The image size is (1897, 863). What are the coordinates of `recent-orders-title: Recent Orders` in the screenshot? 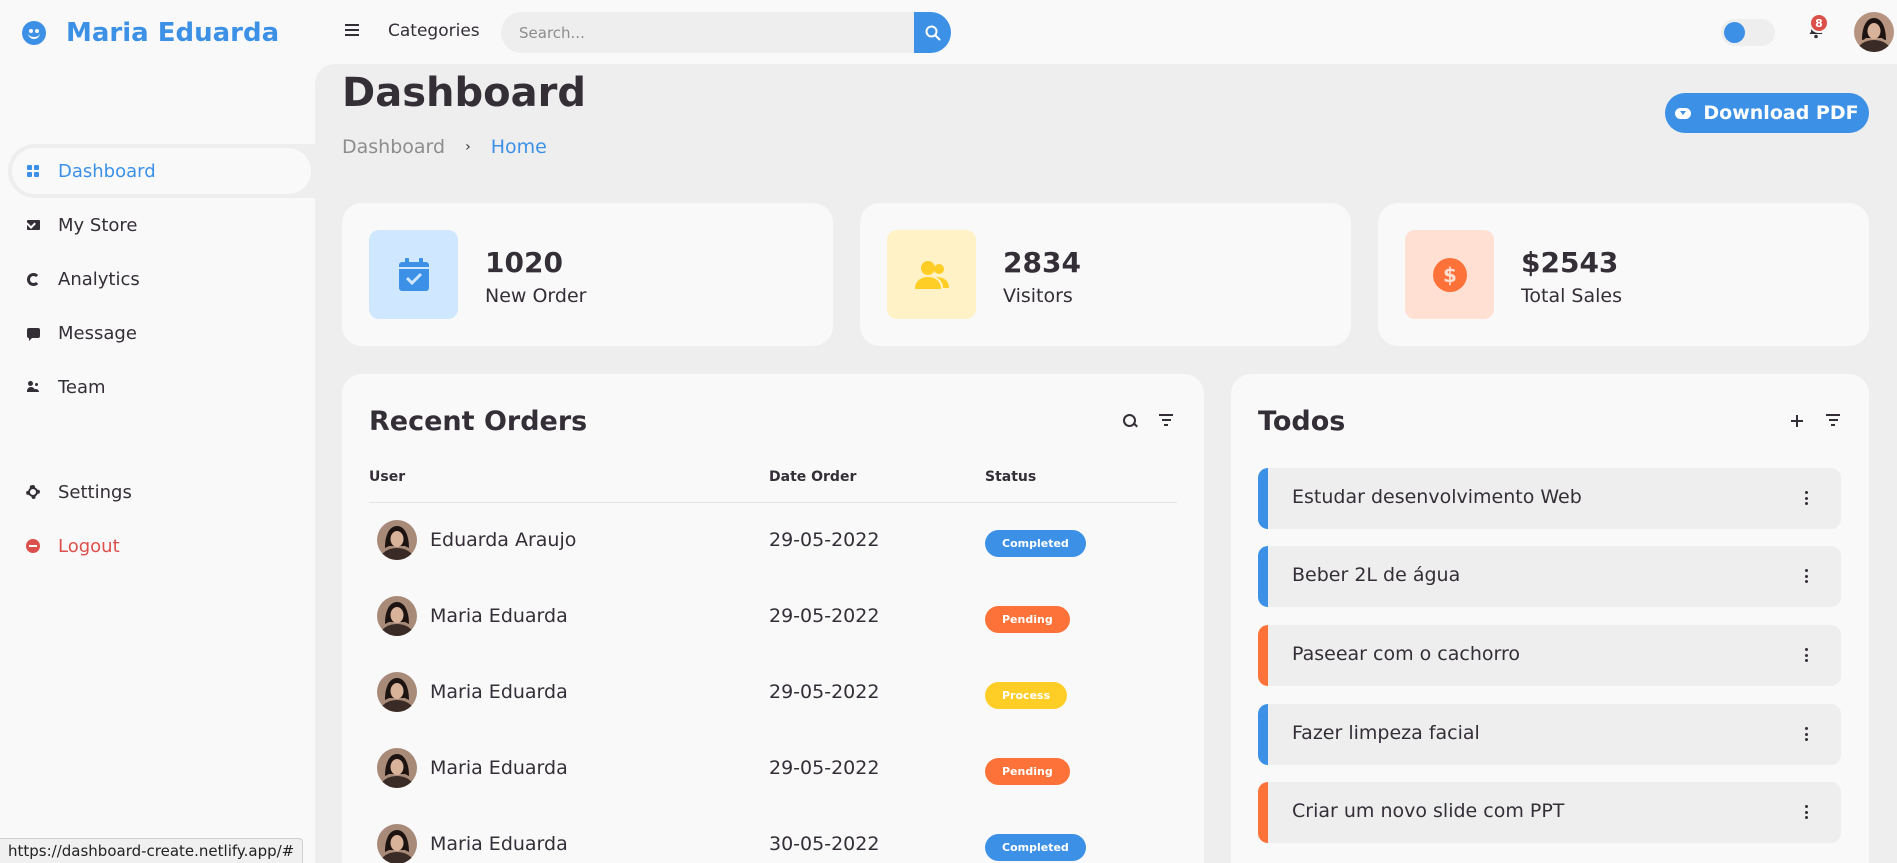 It's located at (478, 421).